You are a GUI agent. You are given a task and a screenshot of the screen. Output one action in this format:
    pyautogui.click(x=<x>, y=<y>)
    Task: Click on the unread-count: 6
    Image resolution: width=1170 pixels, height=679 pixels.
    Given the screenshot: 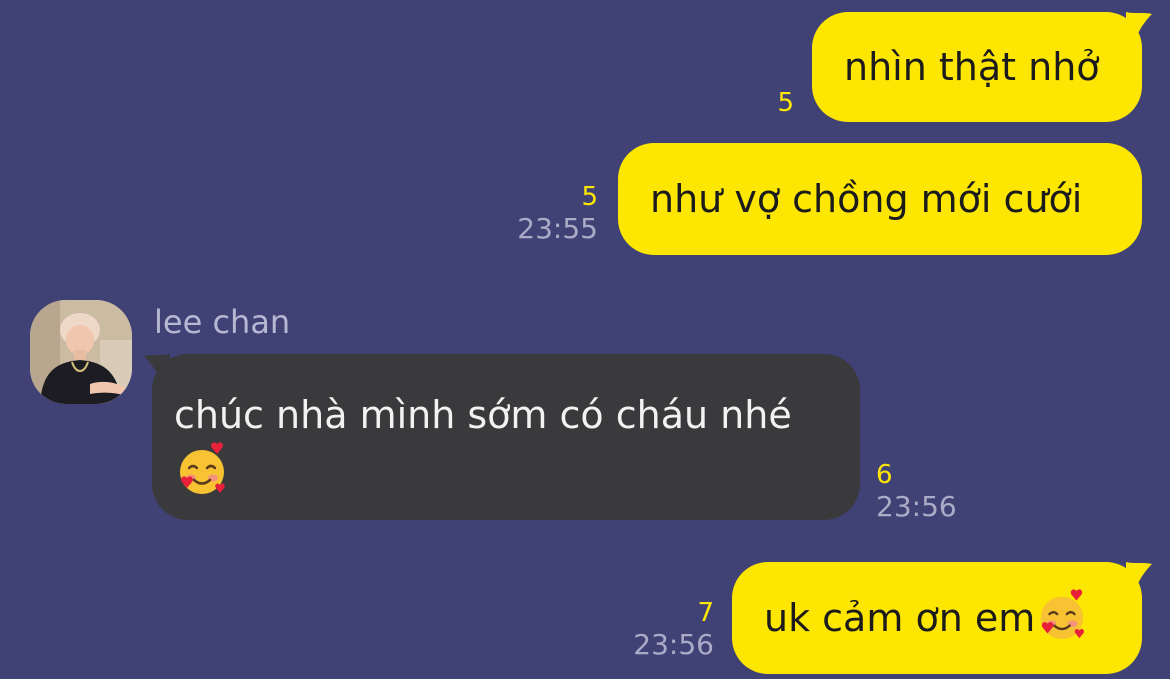 What is the action you would take?
    pyautogui.click(x=884, y=475)
    